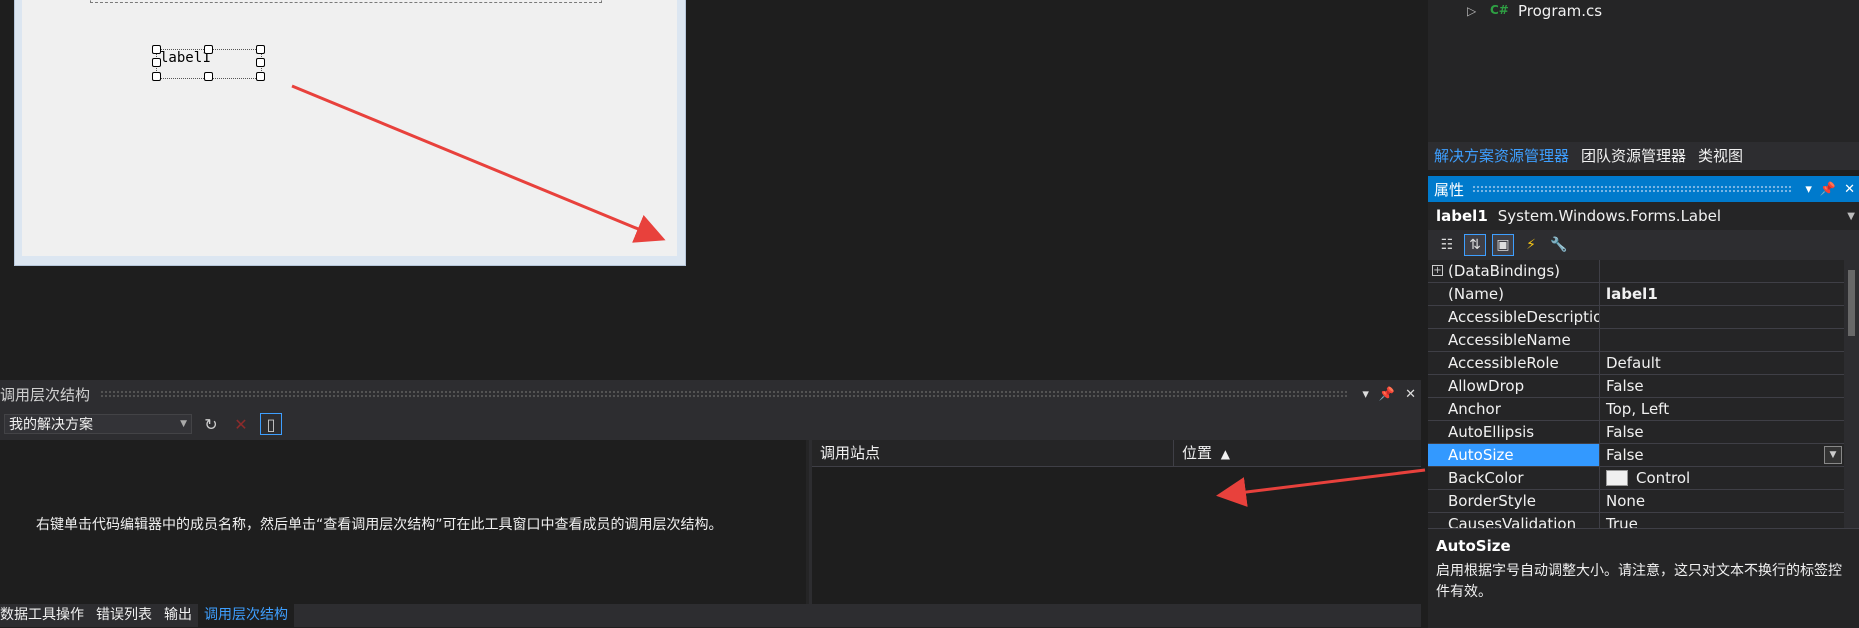 This screenshot has width=1859, height=628. Describe the element at coordinates (156, 62) in the screenshot. I see `resize-handle-w` at that location.